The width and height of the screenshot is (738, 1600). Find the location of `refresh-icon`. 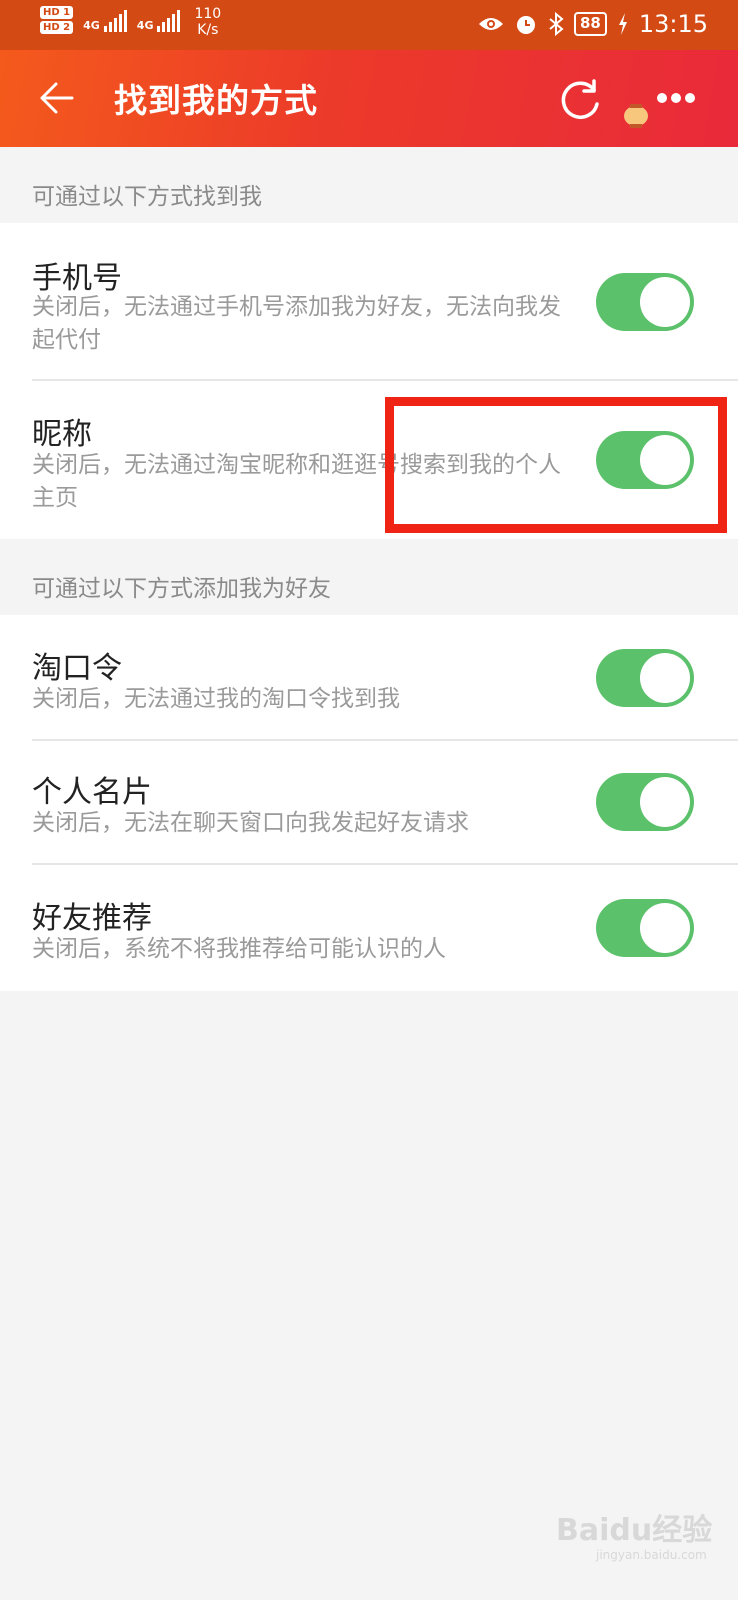

refresh-icon is located at coordinates (581, 99).